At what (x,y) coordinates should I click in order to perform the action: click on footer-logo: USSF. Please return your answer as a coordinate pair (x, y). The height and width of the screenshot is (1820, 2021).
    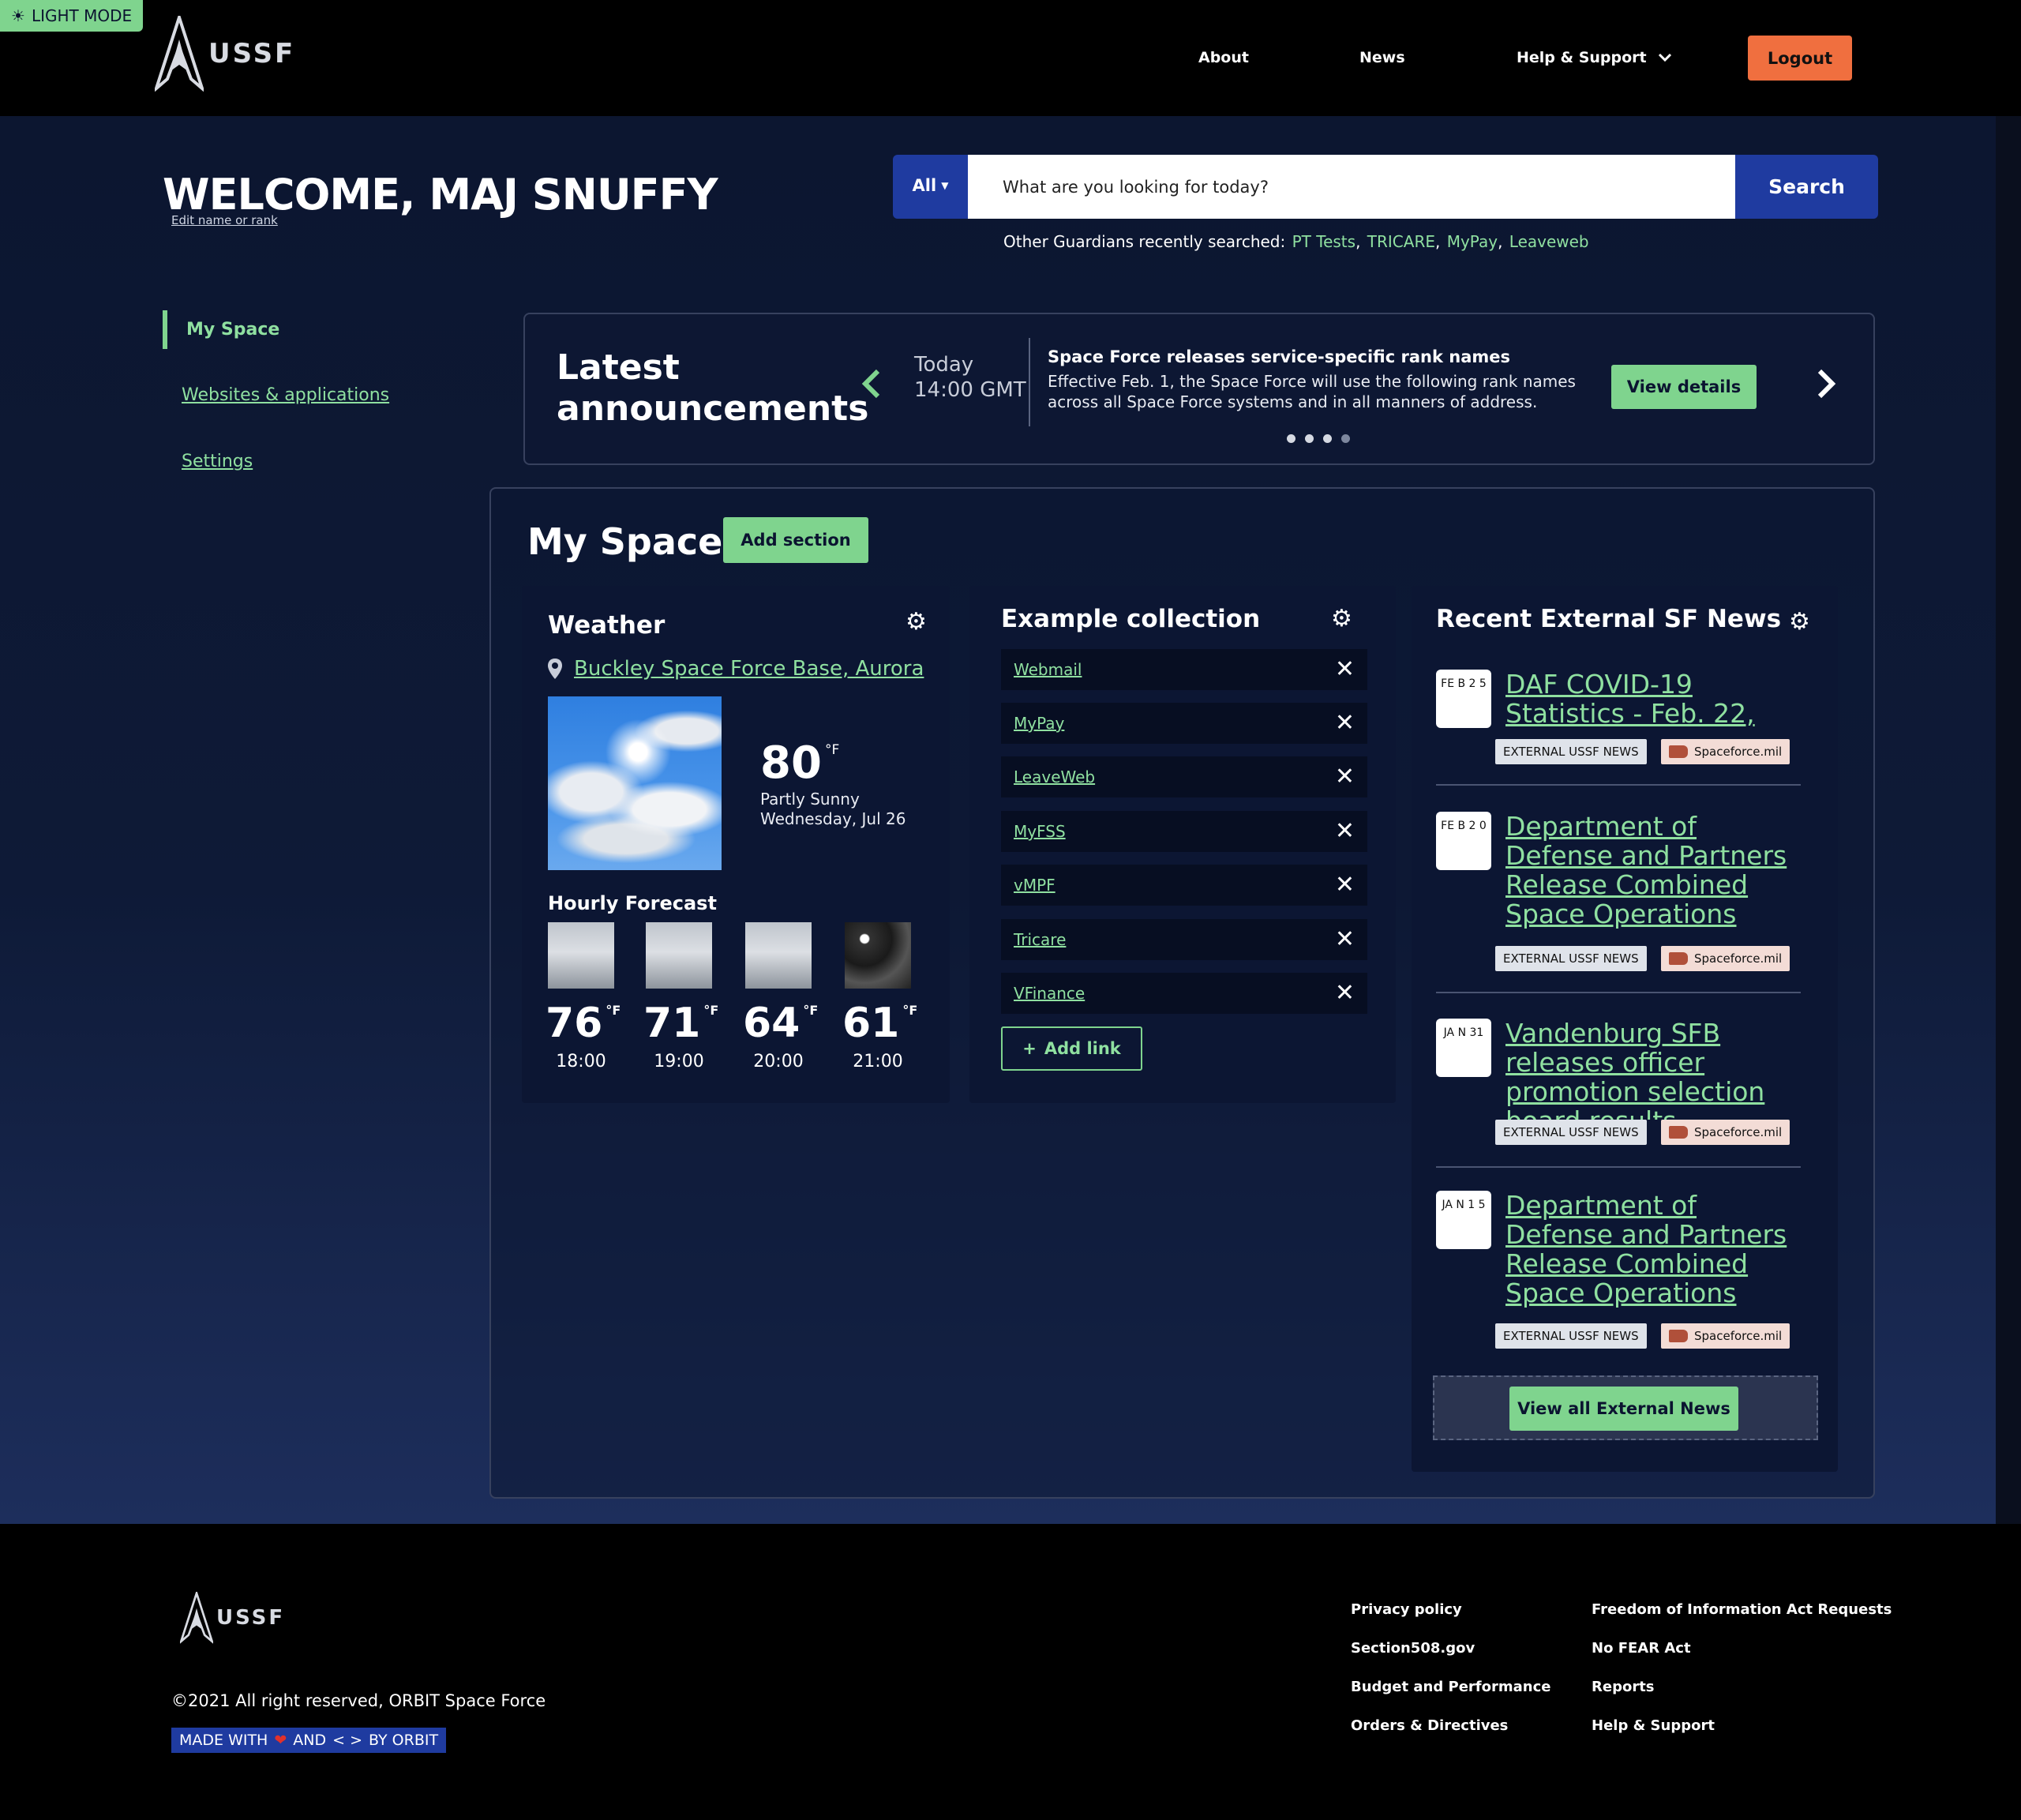
    Looking at the image, I should click on (232, 1618).